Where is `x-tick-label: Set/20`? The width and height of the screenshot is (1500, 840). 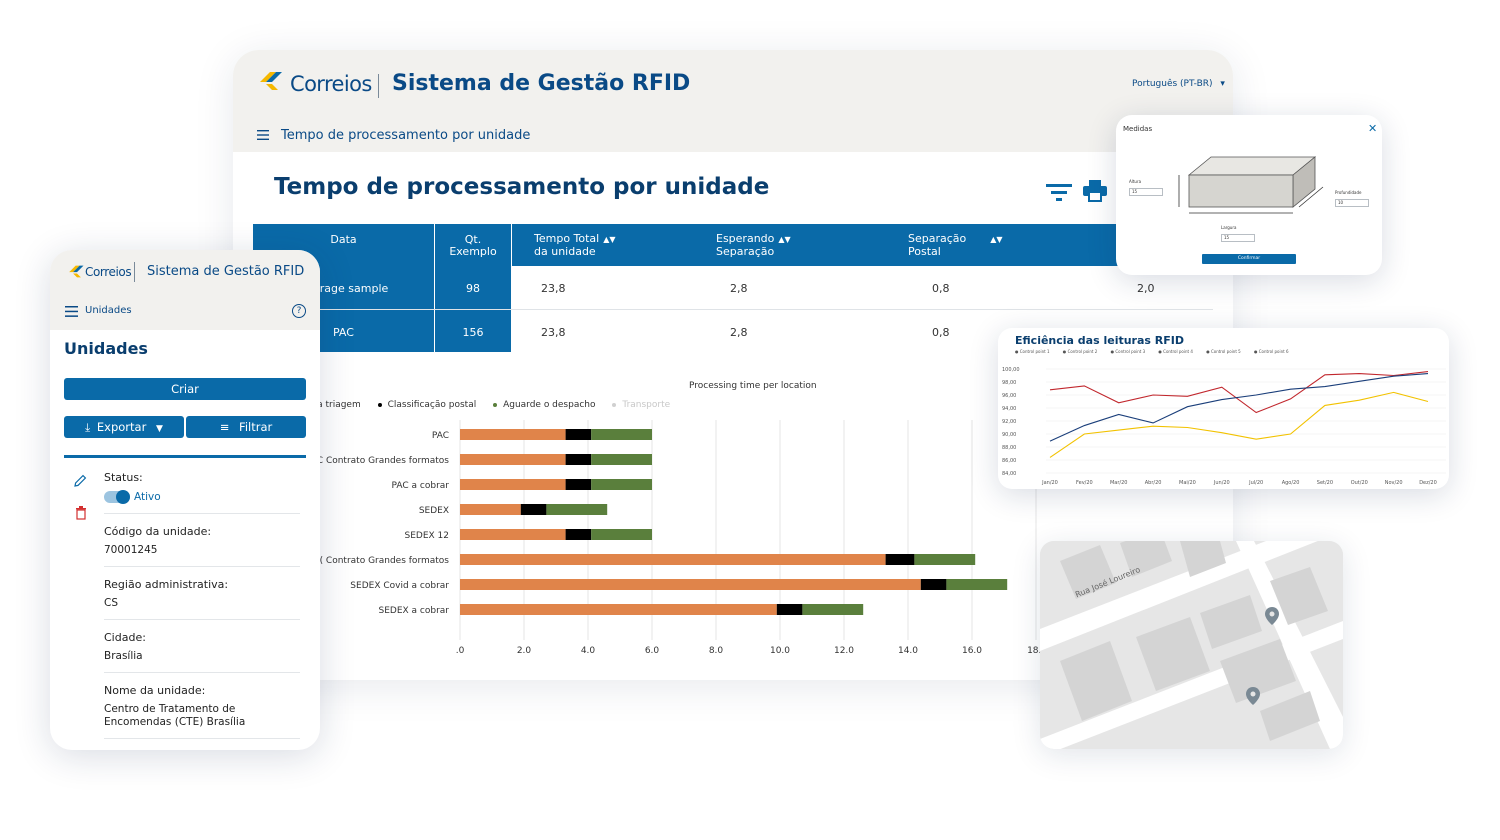
x-tick-label: Set/20 is located at coordinates (1325, 483).